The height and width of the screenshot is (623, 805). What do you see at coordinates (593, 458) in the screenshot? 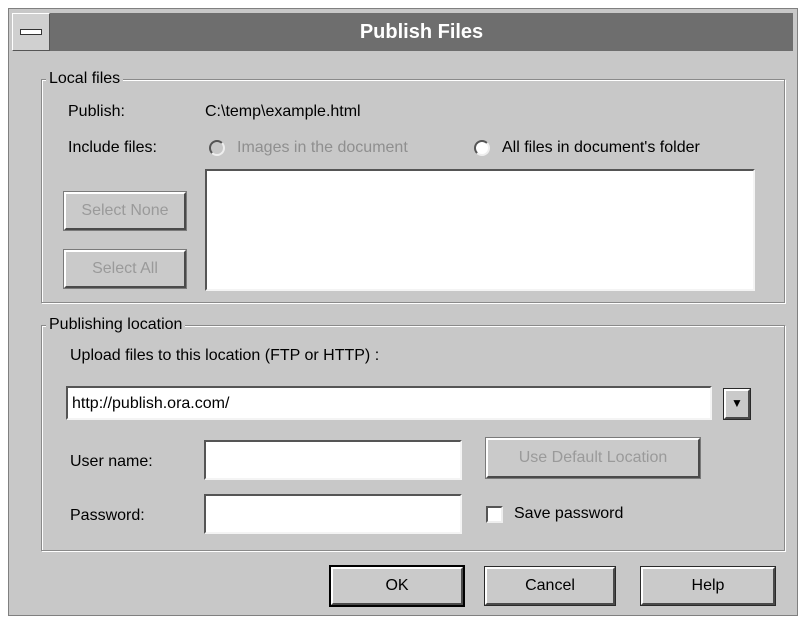
I see `use-default-location-button: Use Default Location` at bounding box center [593, 458].